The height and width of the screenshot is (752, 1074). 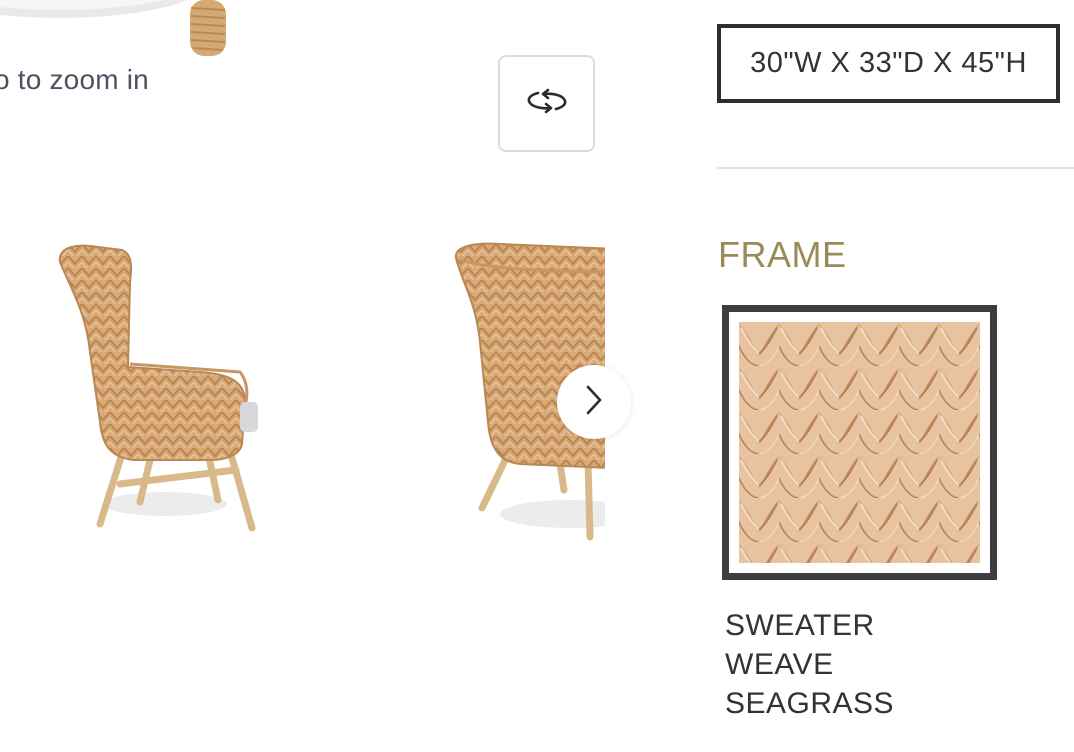 I want to click on next-image-button, so click(x=594, y=402).